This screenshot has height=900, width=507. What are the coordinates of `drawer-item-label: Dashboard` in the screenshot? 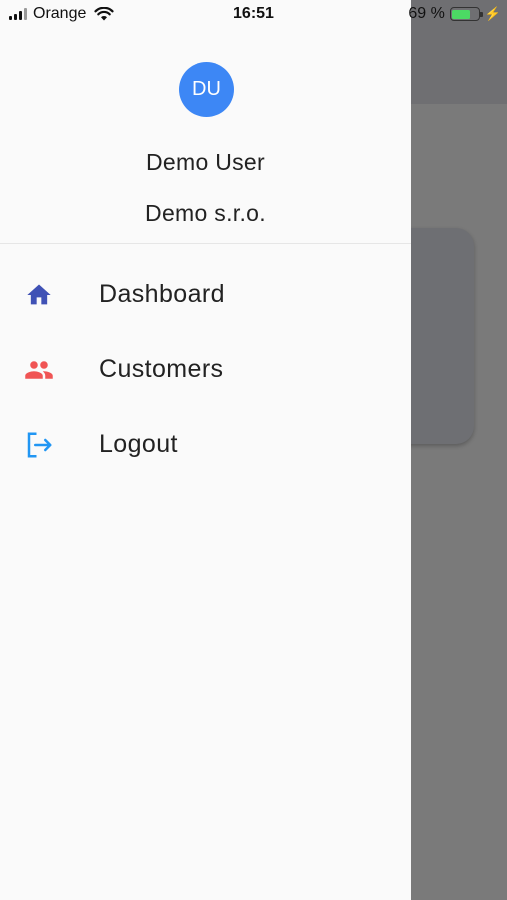 It's located at (162, 294).